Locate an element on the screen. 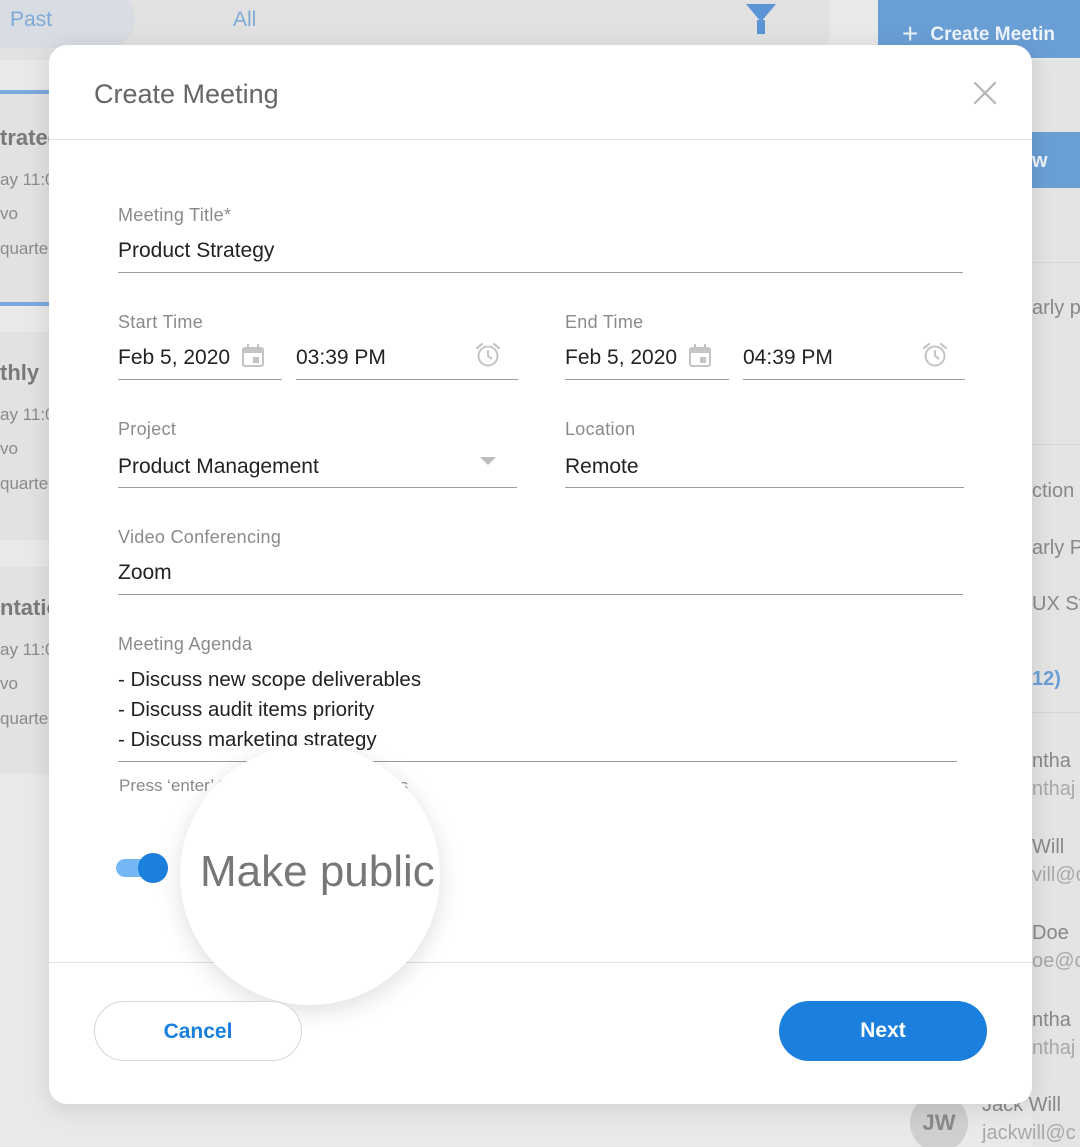  chevron-down-icon is located at coordinates (488, 462).